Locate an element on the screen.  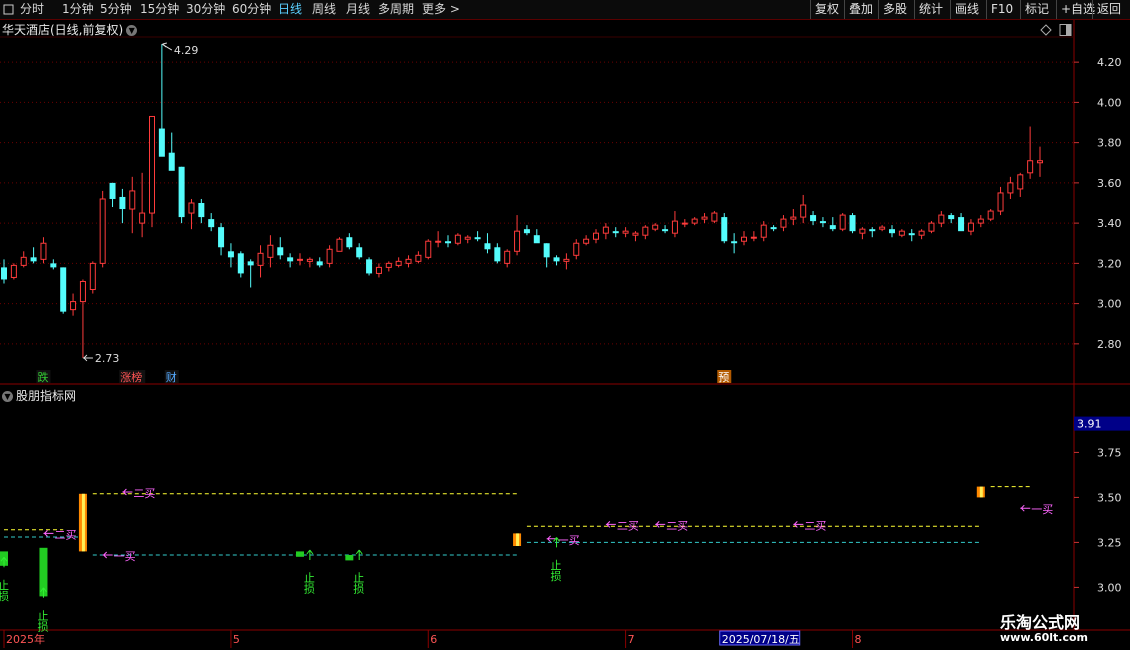
indicator-tick-label: 3.50 is located at coordinates (1109, 497).